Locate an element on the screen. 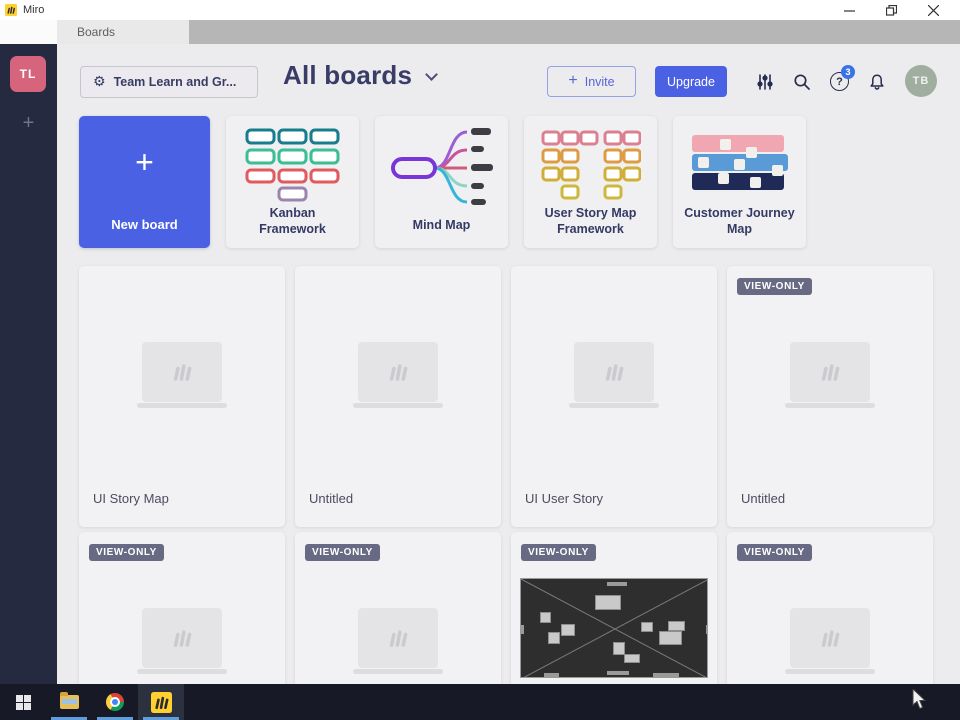  gear-icon: ⚙ is located at coordinates (99, 82).